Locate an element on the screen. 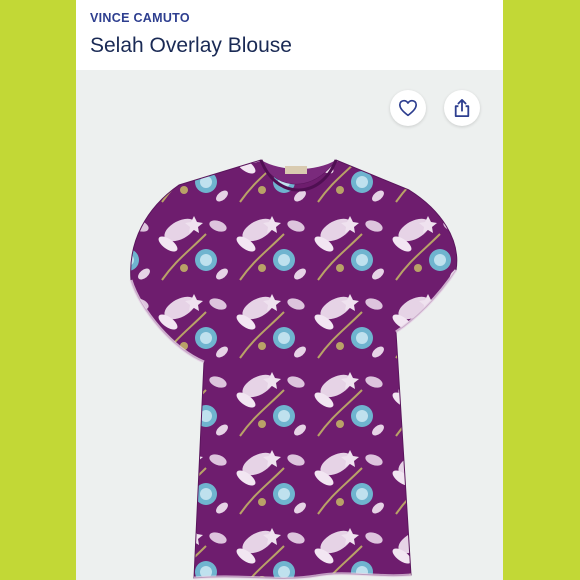 The height and width of the screenshot is (580, 580). product-title: Selah Overlay Blouse is located at coordinates (191, 45).